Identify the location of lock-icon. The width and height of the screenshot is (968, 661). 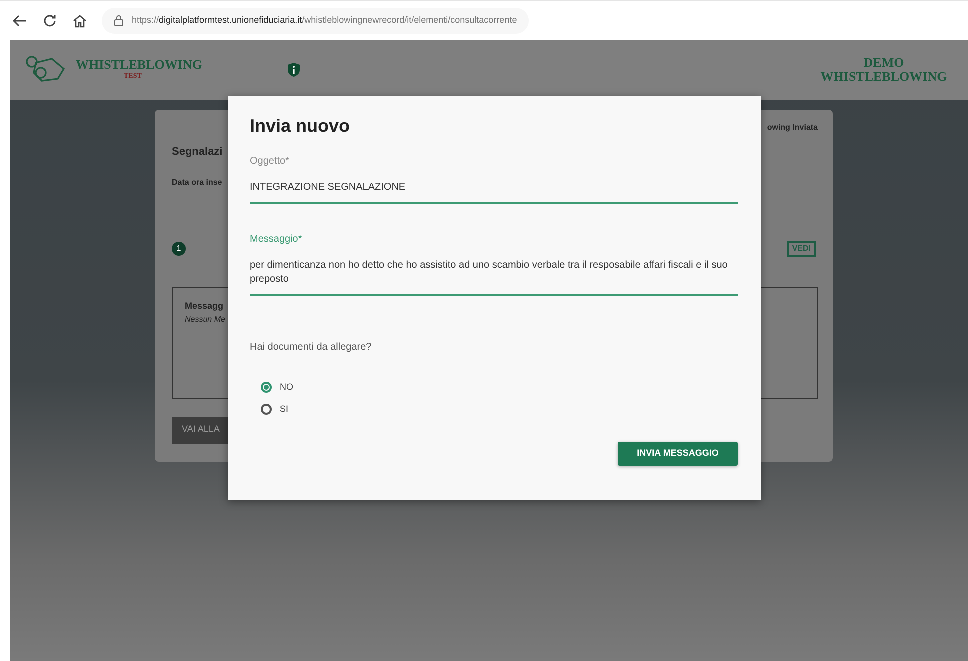
(119, 20).